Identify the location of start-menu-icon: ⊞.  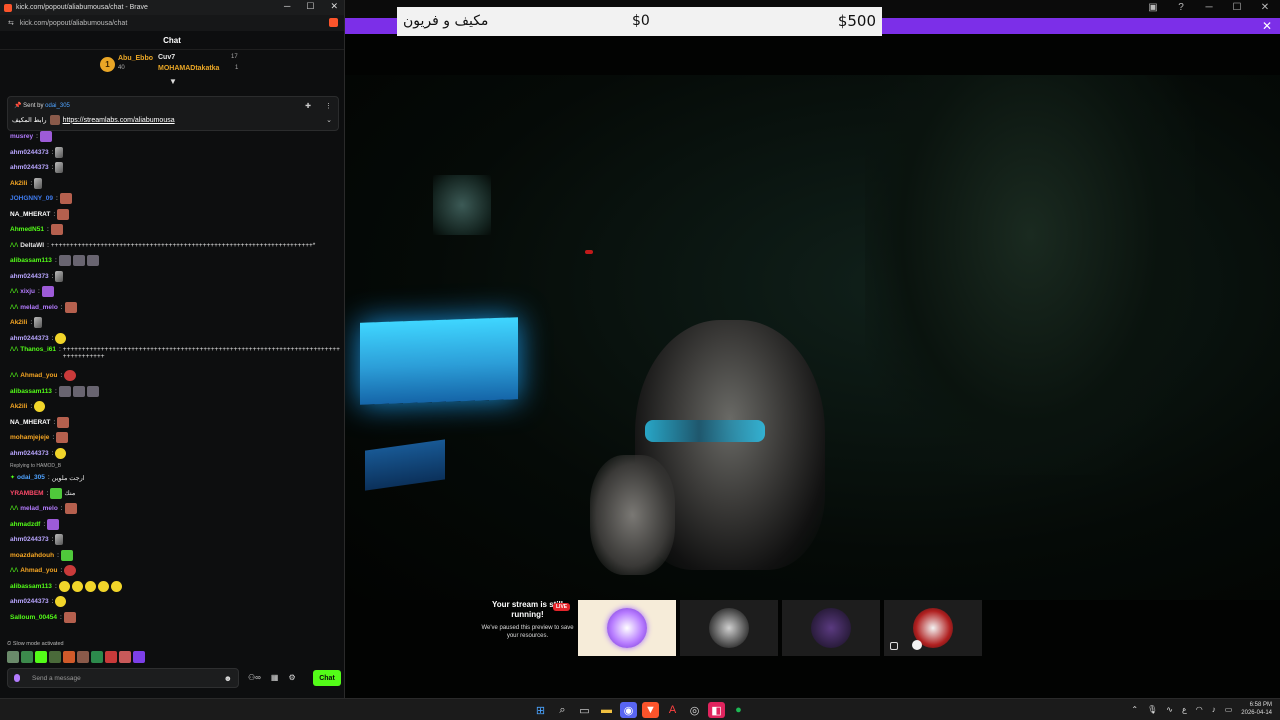
(540, 710).